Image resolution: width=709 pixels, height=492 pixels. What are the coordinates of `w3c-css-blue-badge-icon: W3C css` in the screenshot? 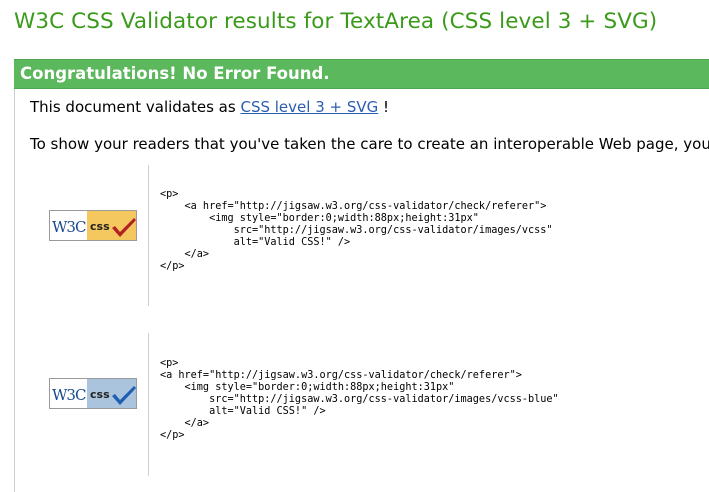 It's located at (93, 393).